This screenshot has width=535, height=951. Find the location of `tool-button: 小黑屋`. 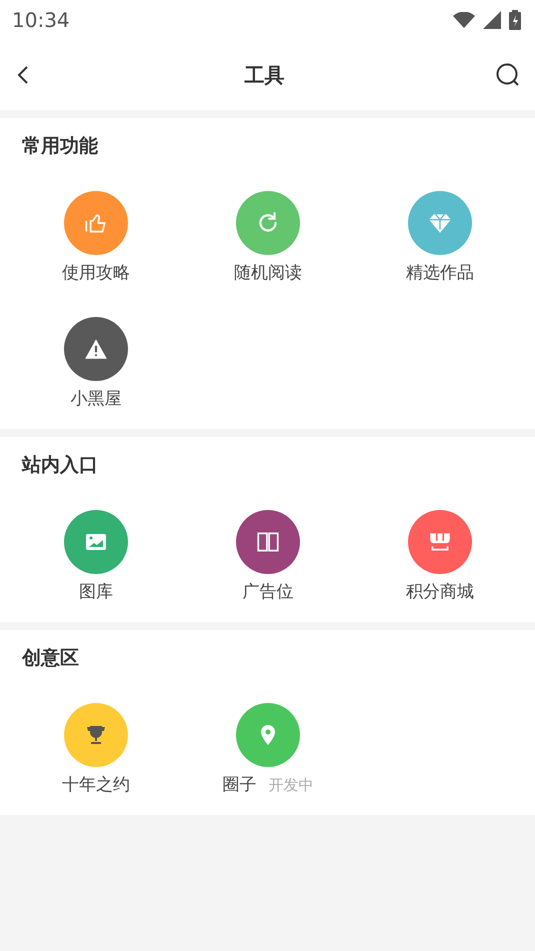

tool-button: 小黑屋 is located at coordinates (96, 364).